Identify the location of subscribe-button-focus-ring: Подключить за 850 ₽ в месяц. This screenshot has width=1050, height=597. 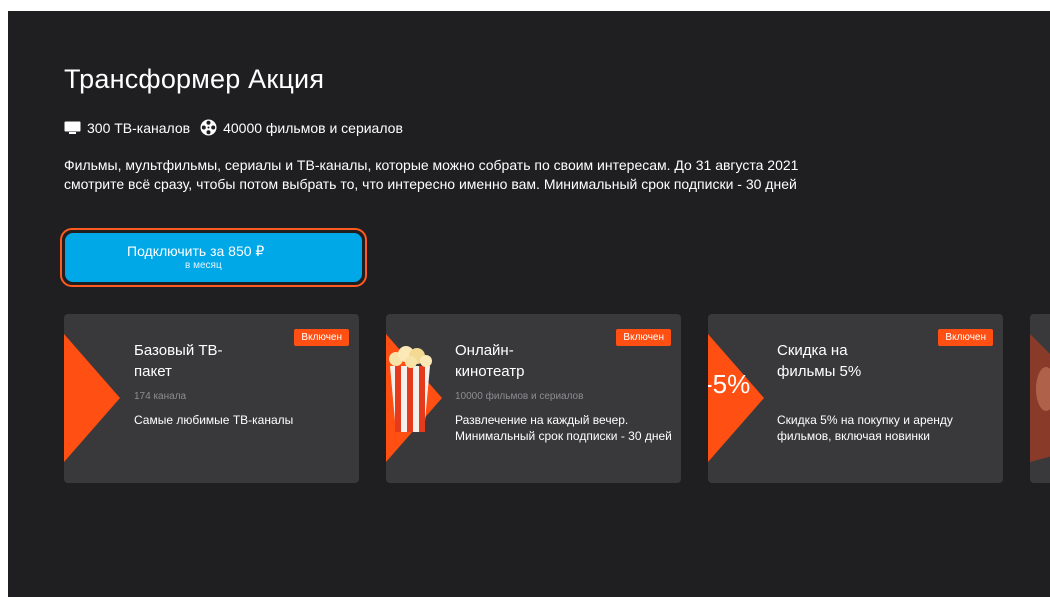
(213, 257).